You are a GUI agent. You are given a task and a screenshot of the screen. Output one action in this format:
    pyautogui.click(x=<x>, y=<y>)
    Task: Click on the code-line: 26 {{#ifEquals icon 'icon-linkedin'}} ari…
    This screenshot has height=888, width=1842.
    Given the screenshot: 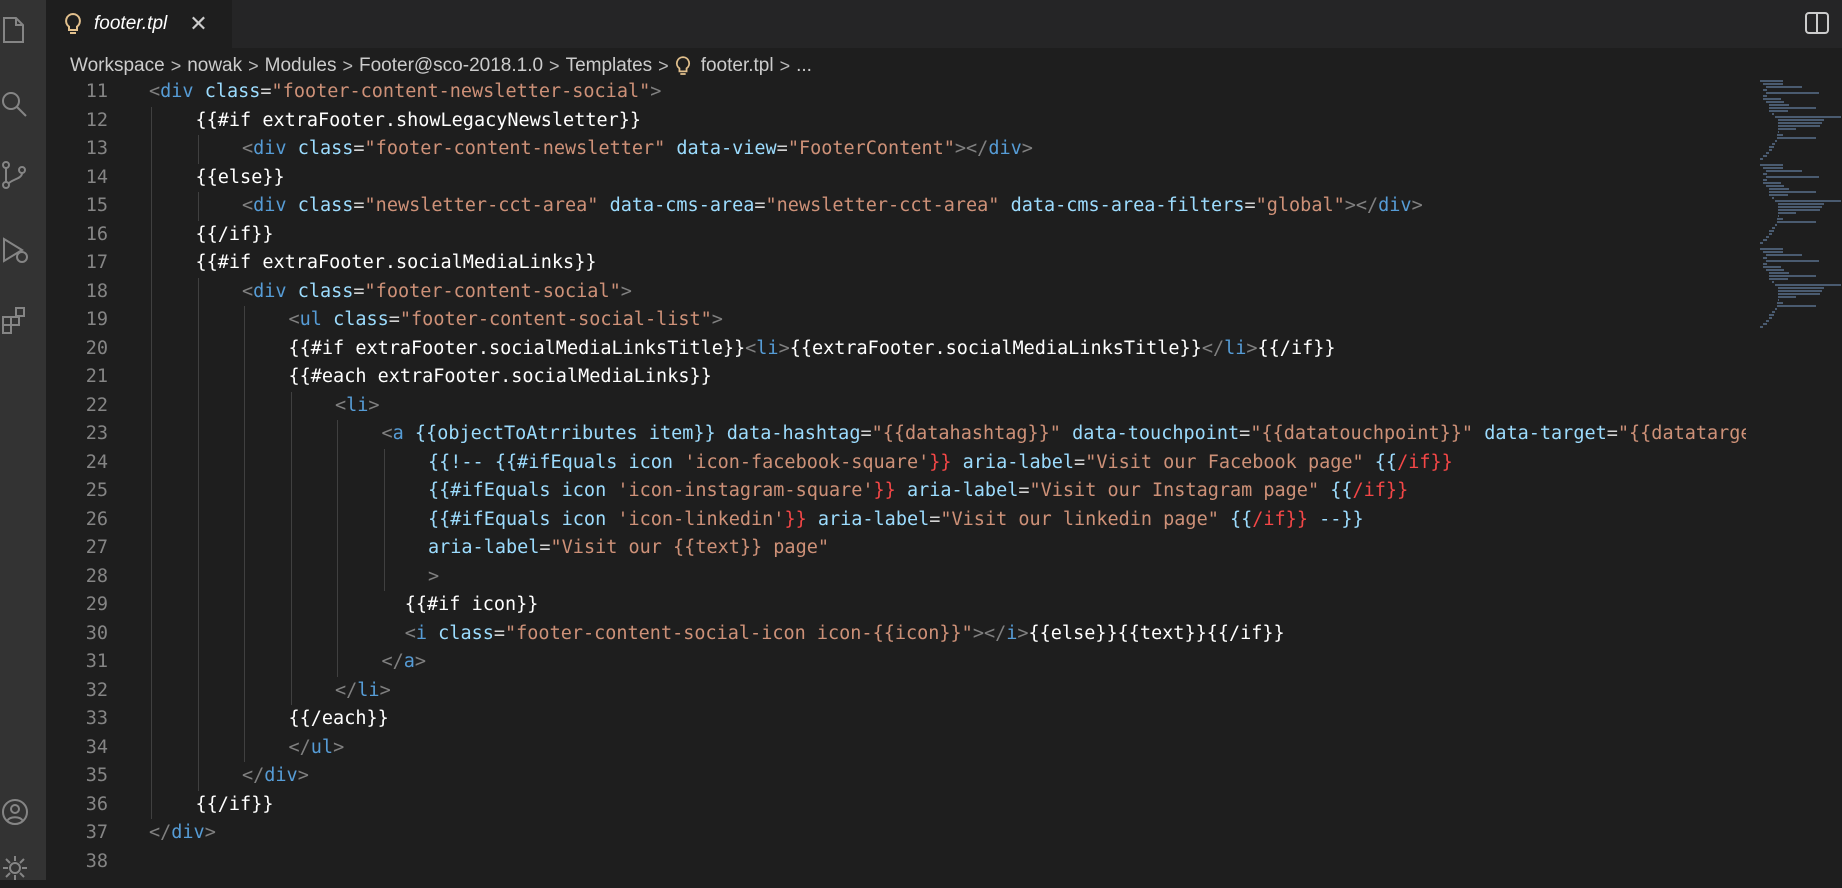 What is the action you would take?
    pyautogui.click(x=896, y=519)
    